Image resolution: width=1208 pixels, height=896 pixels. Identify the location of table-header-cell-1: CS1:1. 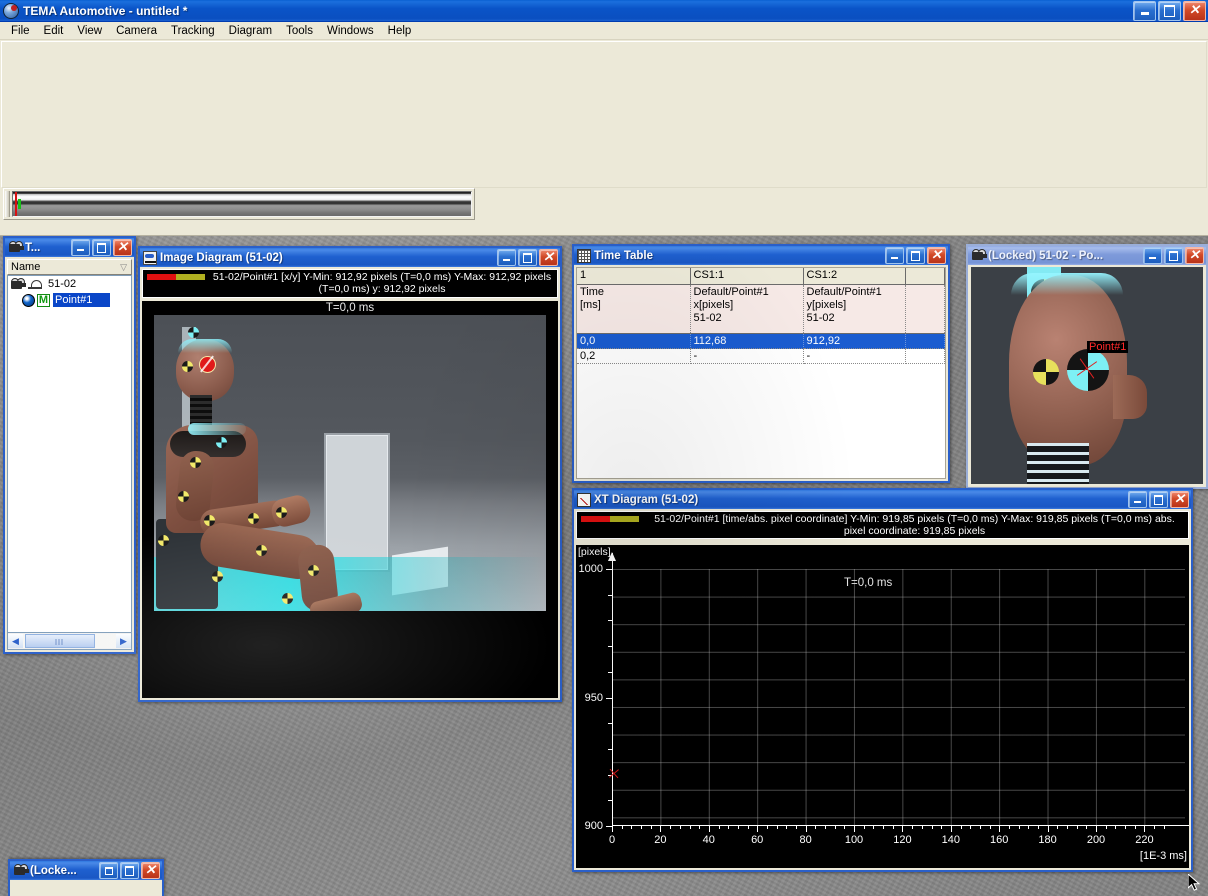
(747, 276).